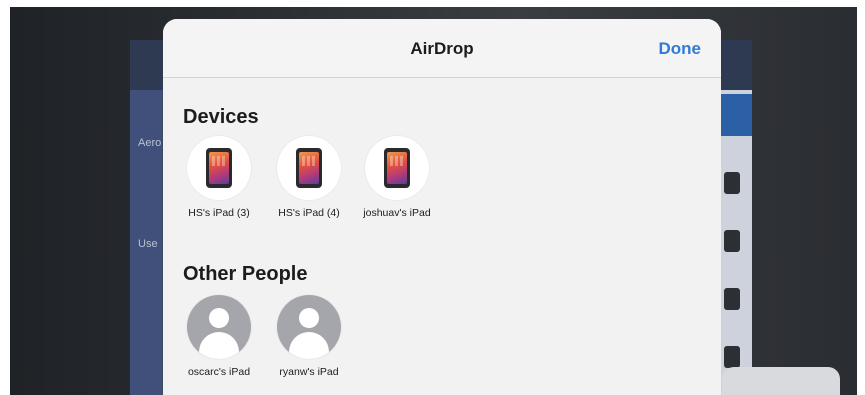  I want to click on device-tile: joshuav's iPad, so click(397, 177).